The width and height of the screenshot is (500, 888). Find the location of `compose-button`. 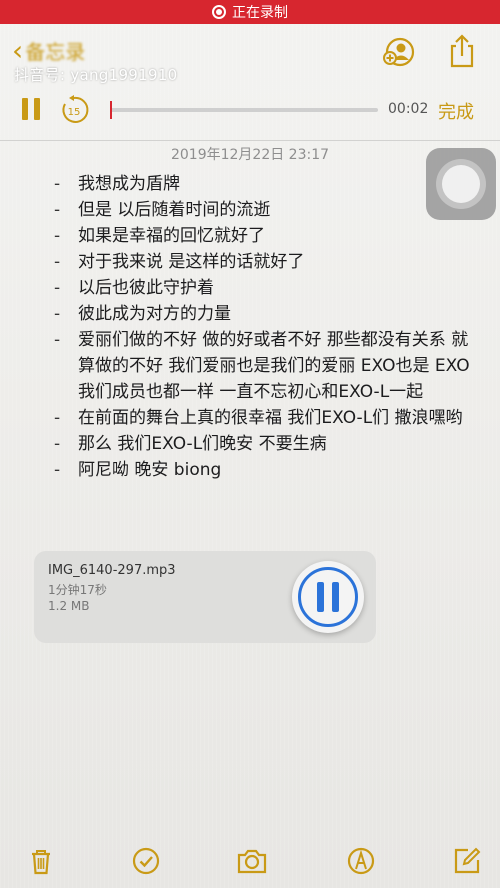

compose-button is located at coordinates (467, 861).